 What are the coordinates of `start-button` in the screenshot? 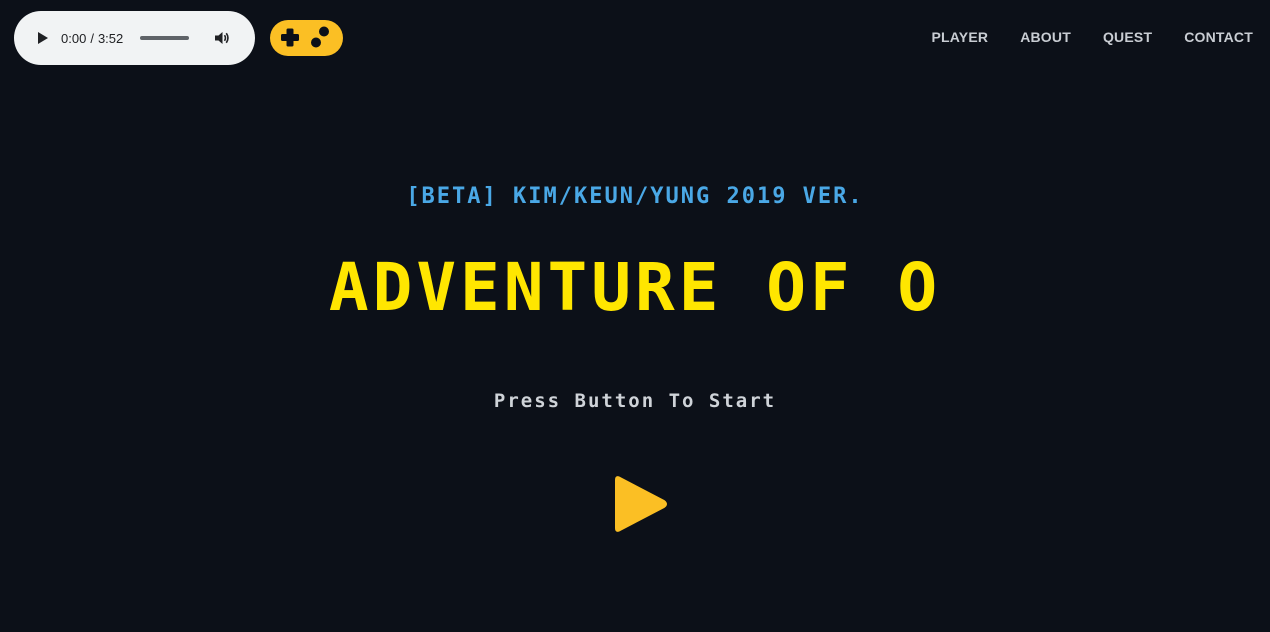 It's located at (642, 504).